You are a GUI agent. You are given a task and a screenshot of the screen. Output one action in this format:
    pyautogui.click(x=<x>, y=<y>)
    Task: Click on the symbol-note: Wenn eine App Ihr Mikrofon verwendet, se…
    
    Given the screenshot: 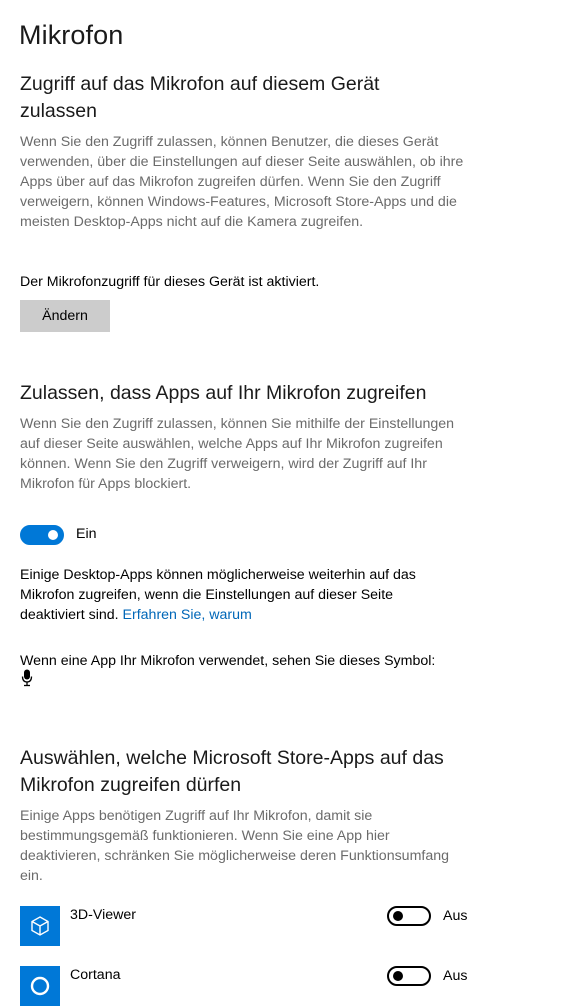 What is the action you would take?
    pyautogui.click(x=228, y=661)
    